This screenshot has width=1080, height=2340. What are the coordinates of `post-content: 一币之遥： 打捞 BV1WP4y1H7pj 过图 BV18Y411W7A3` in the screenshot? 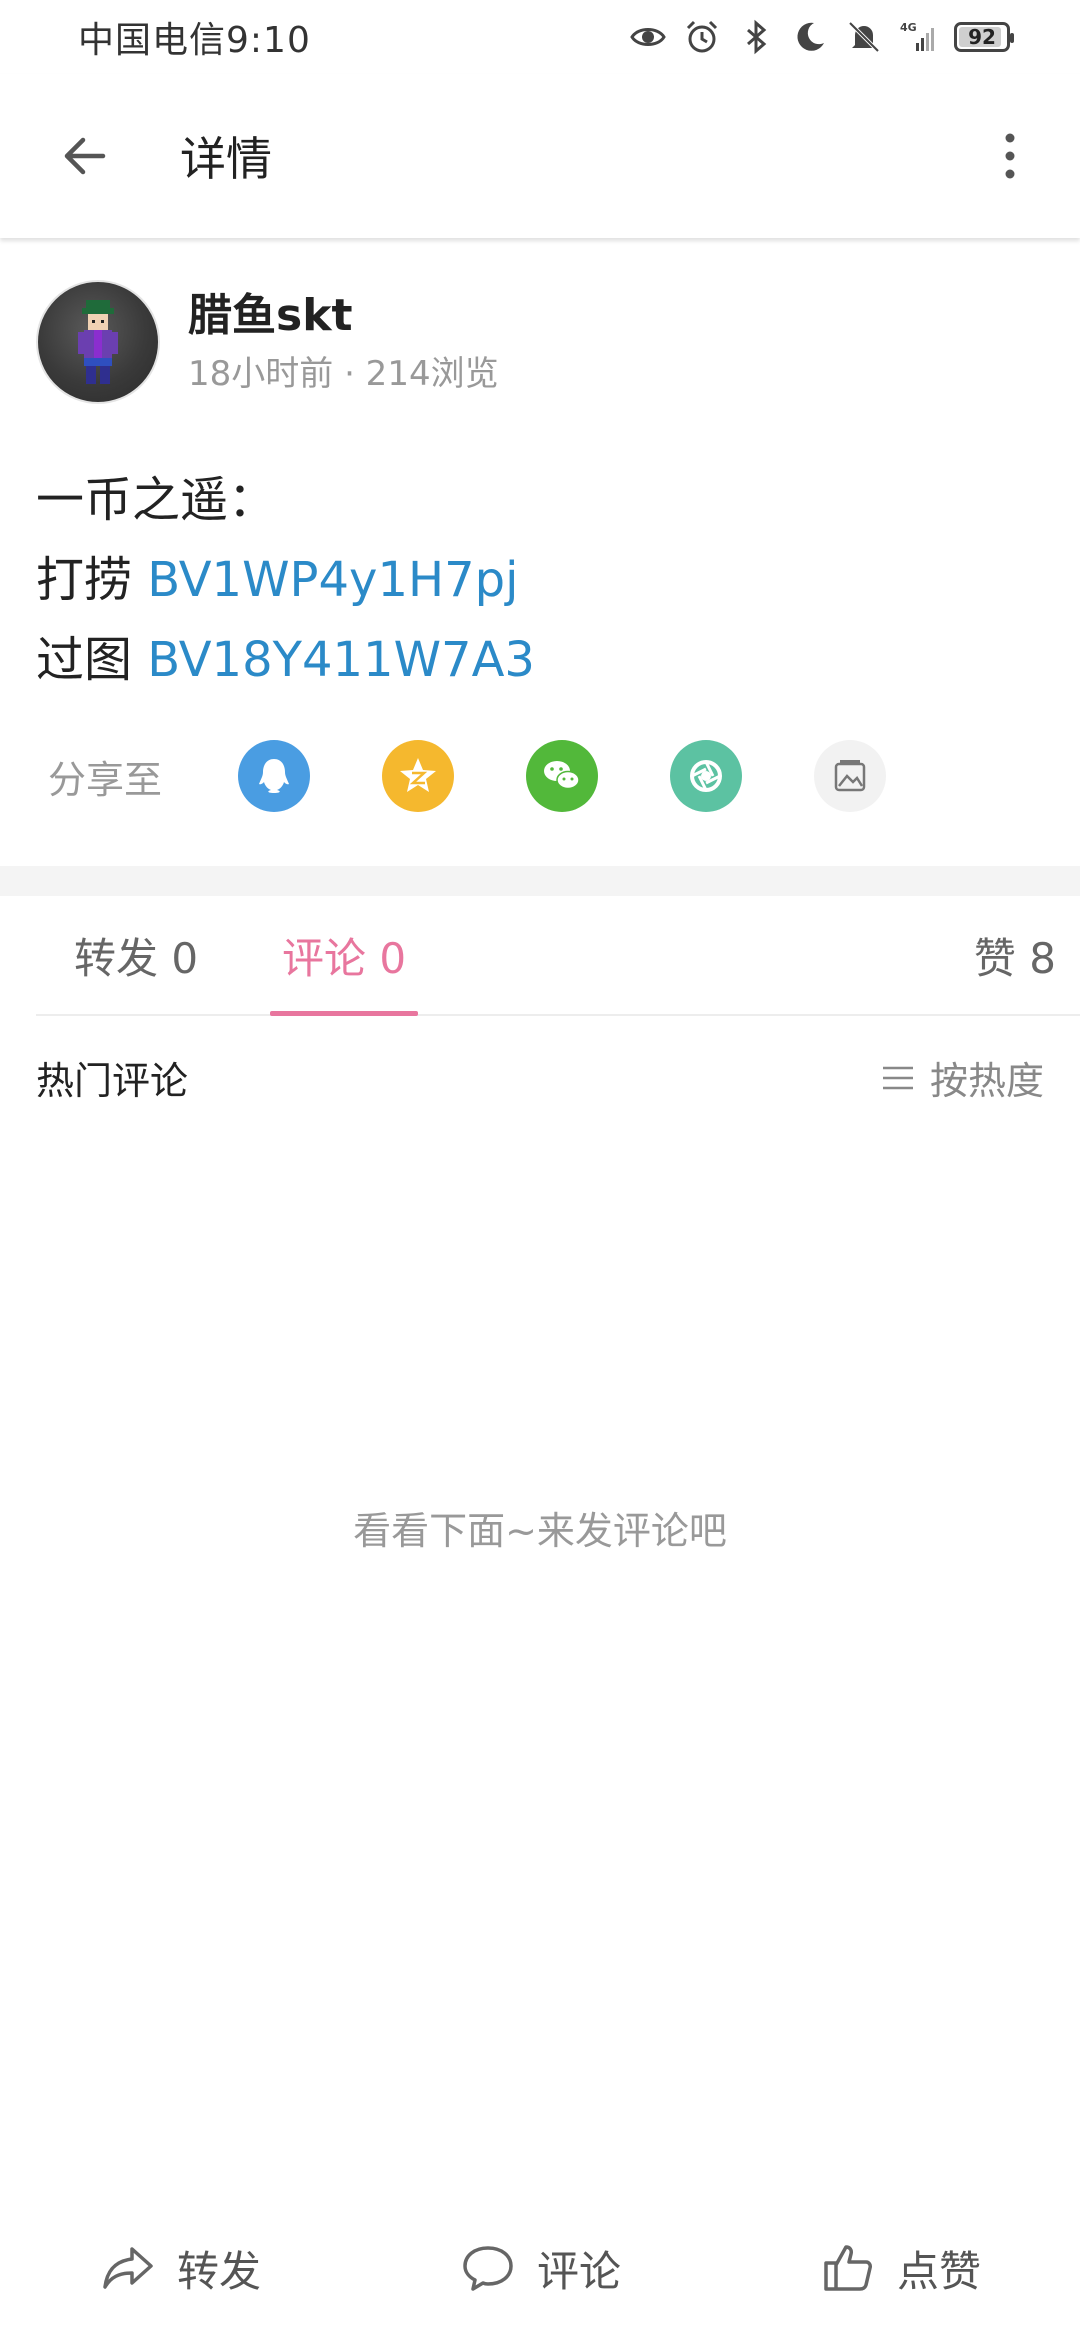 It's located at (285, 580).